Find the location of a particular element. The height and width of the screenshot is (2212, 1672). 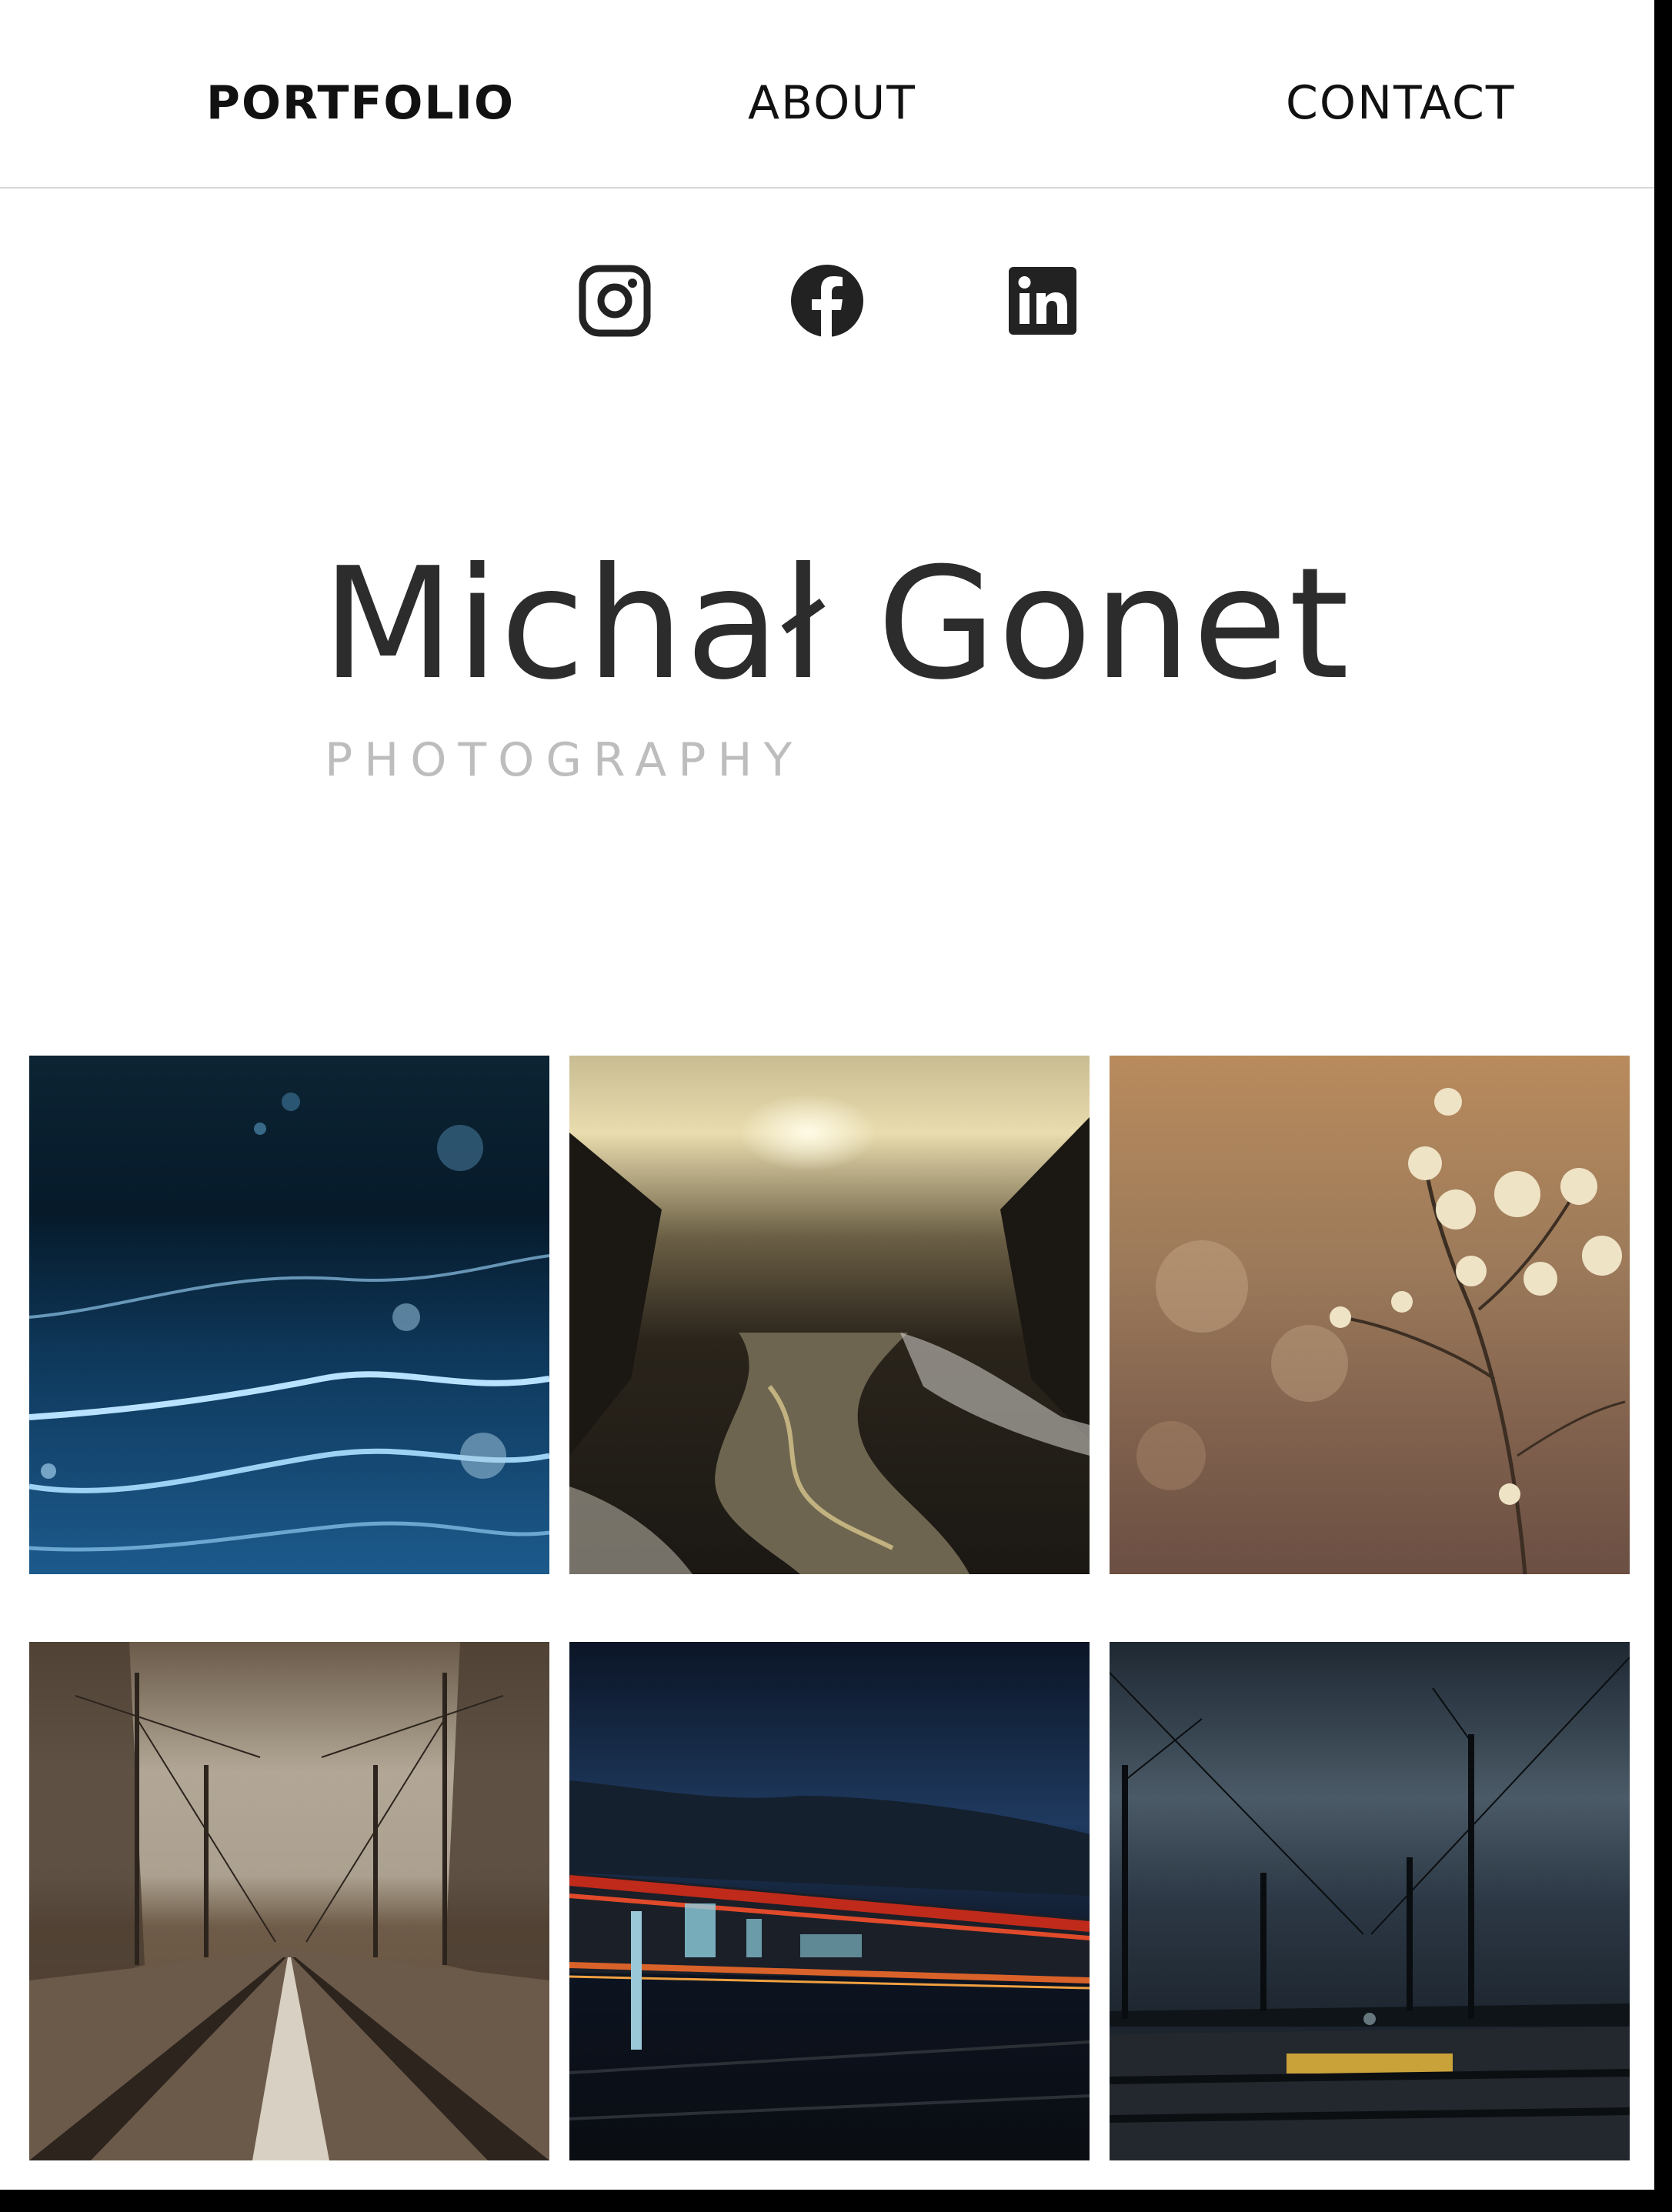

site-subtitle: PHOTOGRAPHY is located at coordinates (564, 760).